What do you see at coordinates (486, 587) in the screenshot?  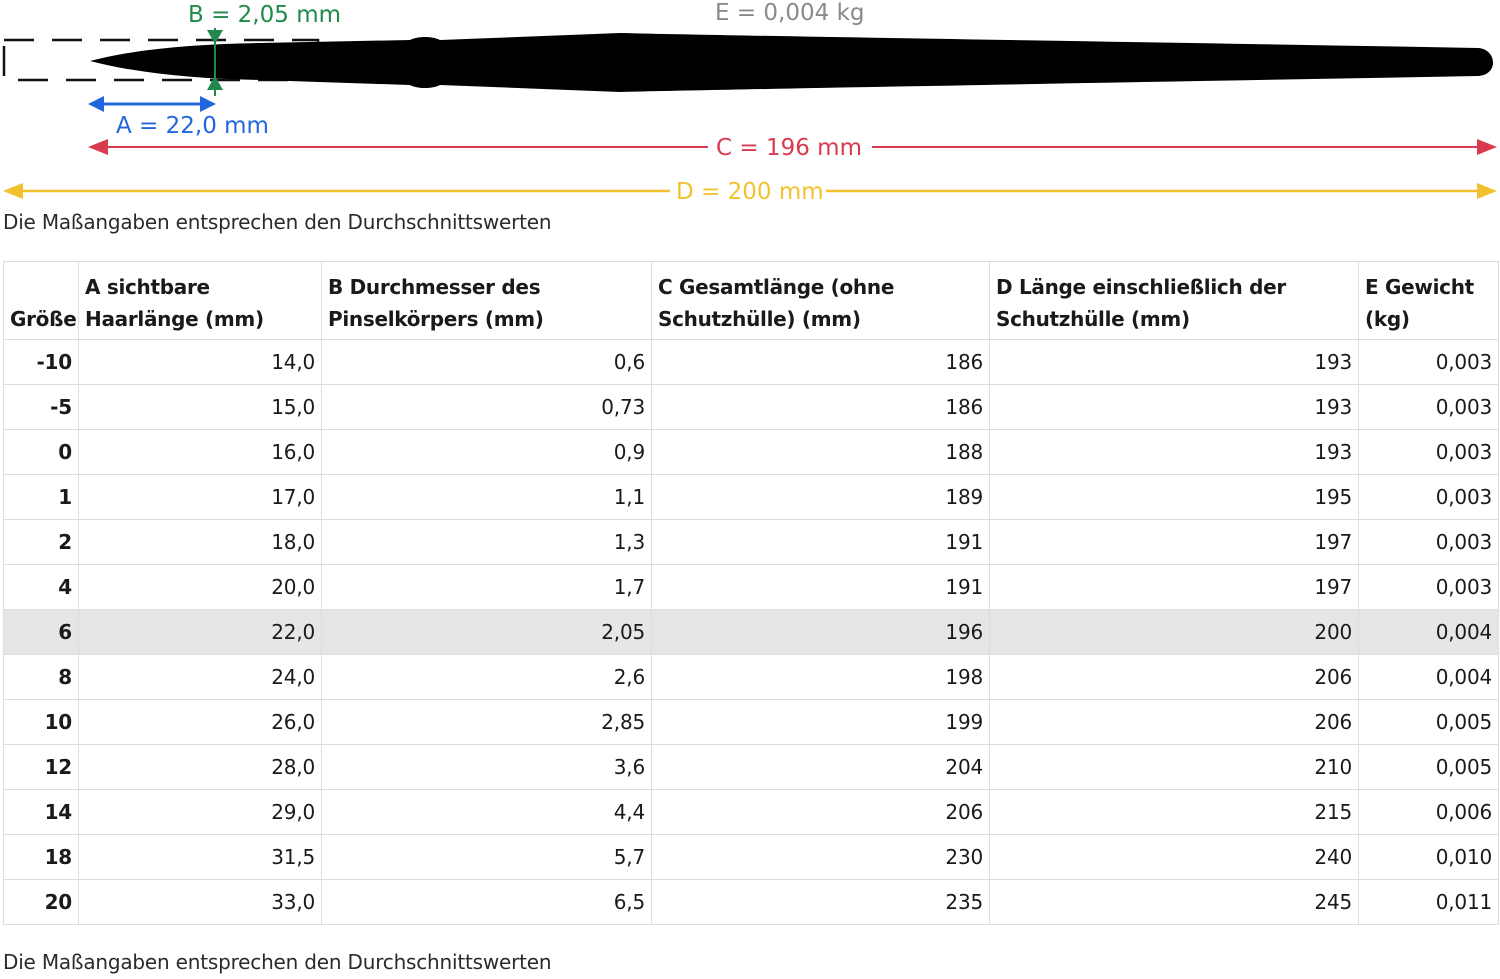 I see `body-diameter-cell: 1,7` at bounding box center [486, 587].